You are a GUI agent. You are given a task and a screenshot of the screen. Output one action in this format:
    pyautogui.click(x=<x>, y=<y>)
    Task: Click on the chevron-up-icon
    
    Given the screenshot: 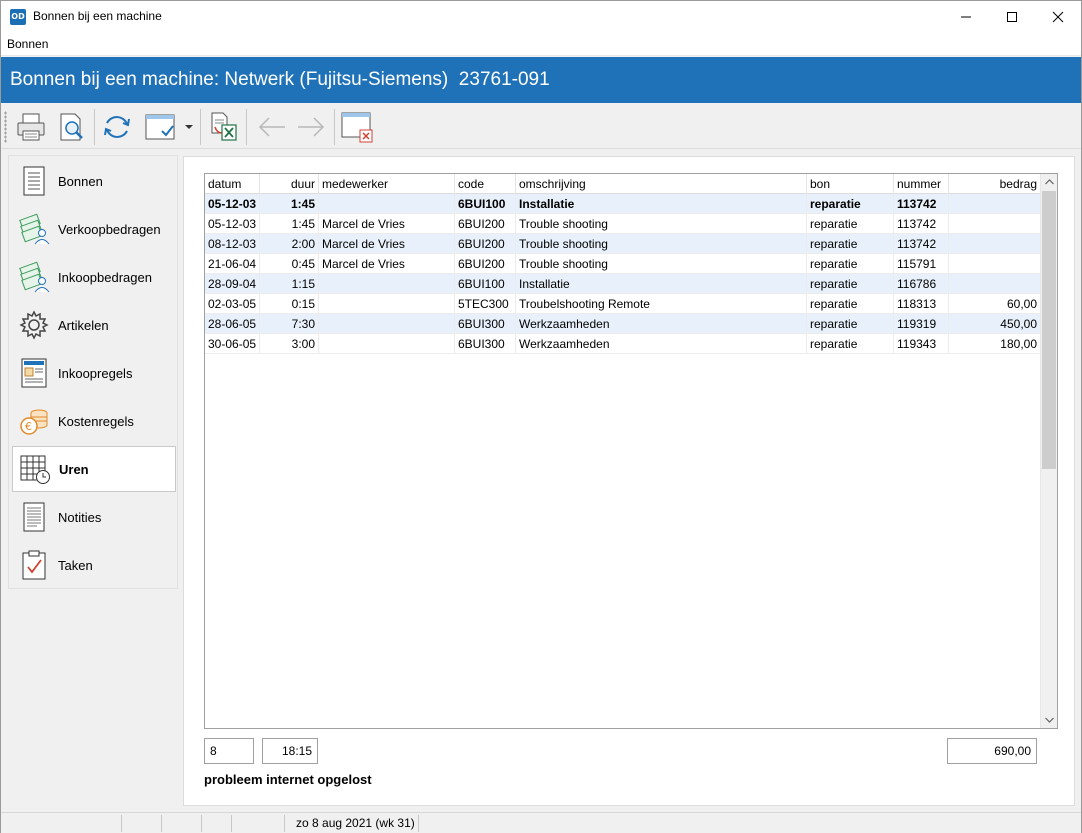 What is the action you would take?
    pyautogui.click(x=1049, y=182)
    